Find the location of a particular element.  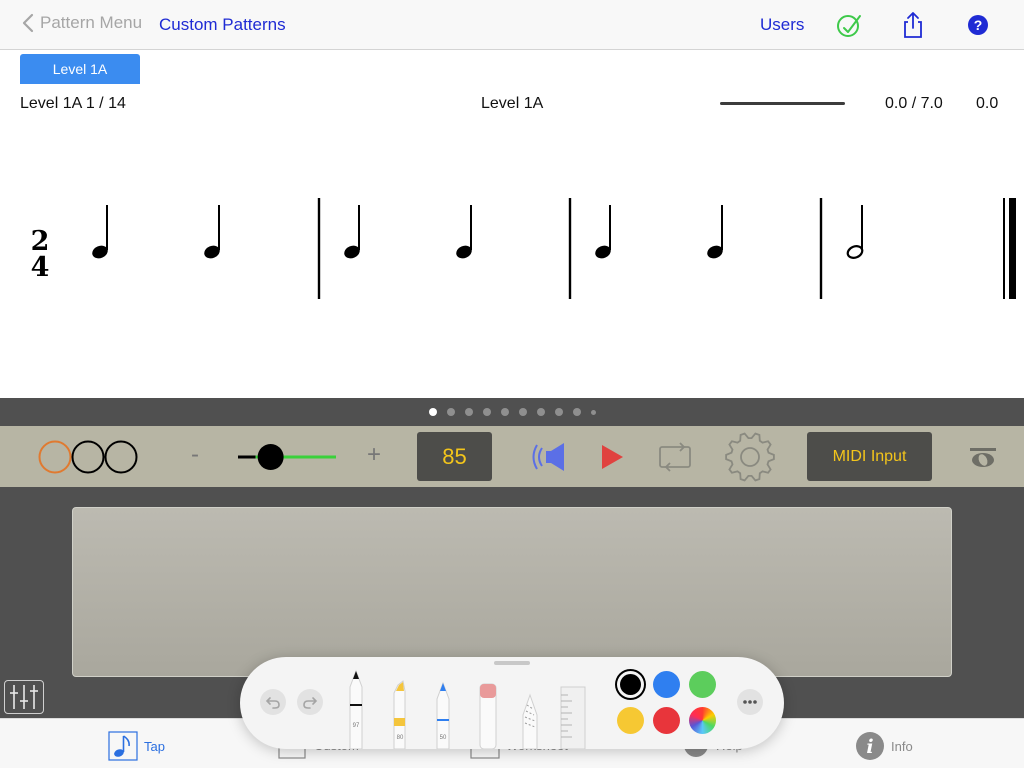

users-button: Users is located at coordinates (782, 25).